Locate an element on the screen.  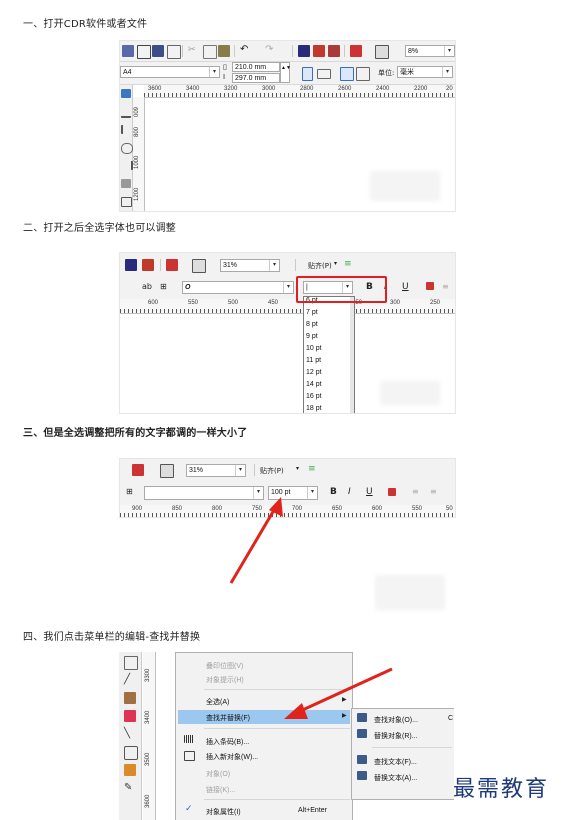
portrait-icon is located at coordinates (307, 74).